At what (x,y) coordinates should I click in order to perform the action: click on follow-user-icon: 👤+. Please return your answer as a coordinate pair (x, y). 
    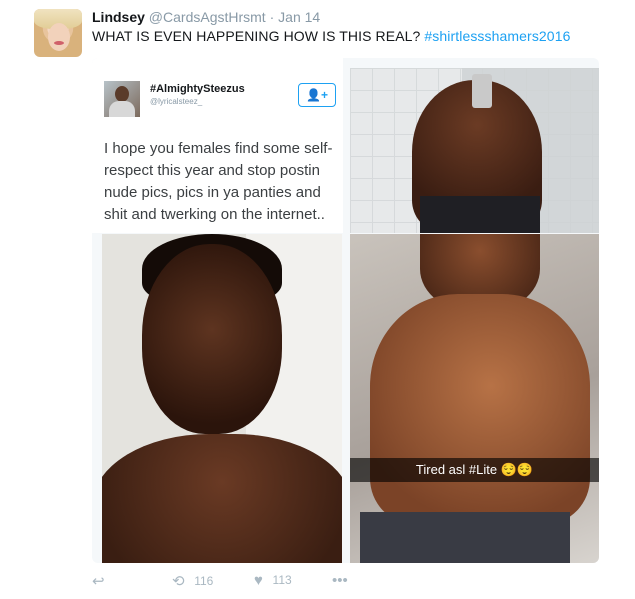
    Looking at the image, I should click on (317, 95).